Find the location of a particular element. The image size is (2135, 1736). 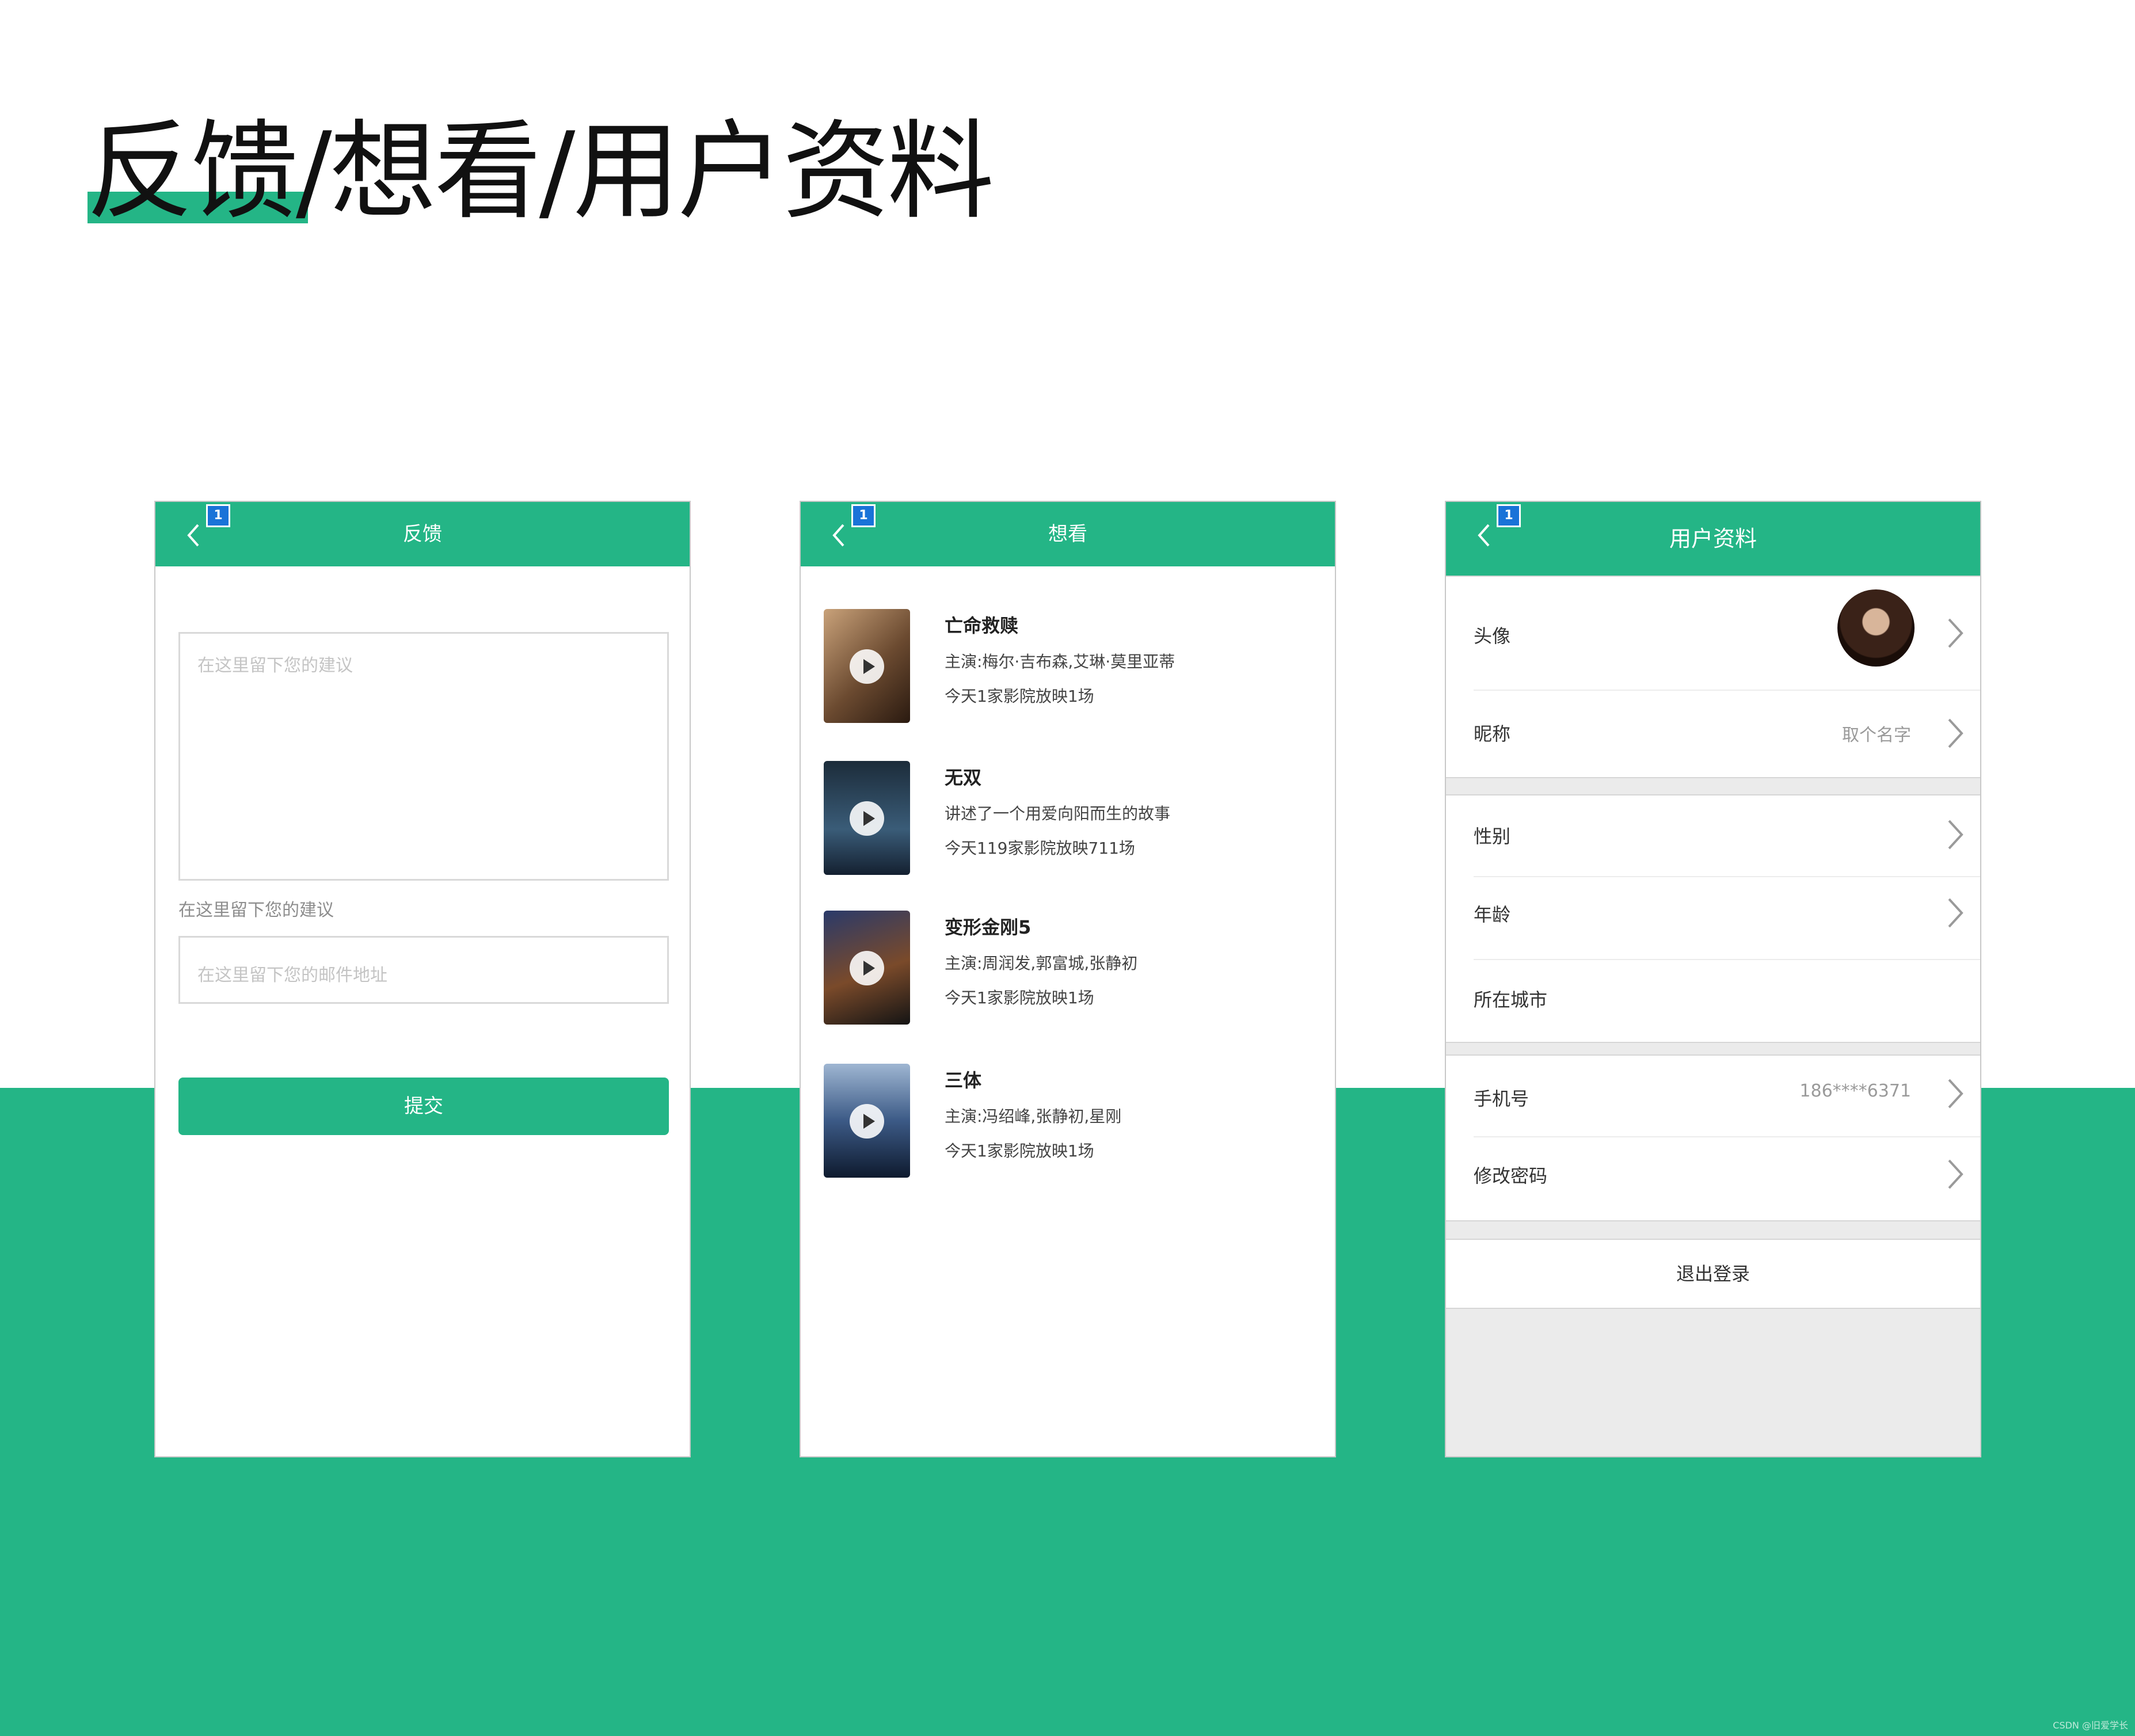

heading-text: 反馈/想看/用户资料 is located at coordinates (540, 171).